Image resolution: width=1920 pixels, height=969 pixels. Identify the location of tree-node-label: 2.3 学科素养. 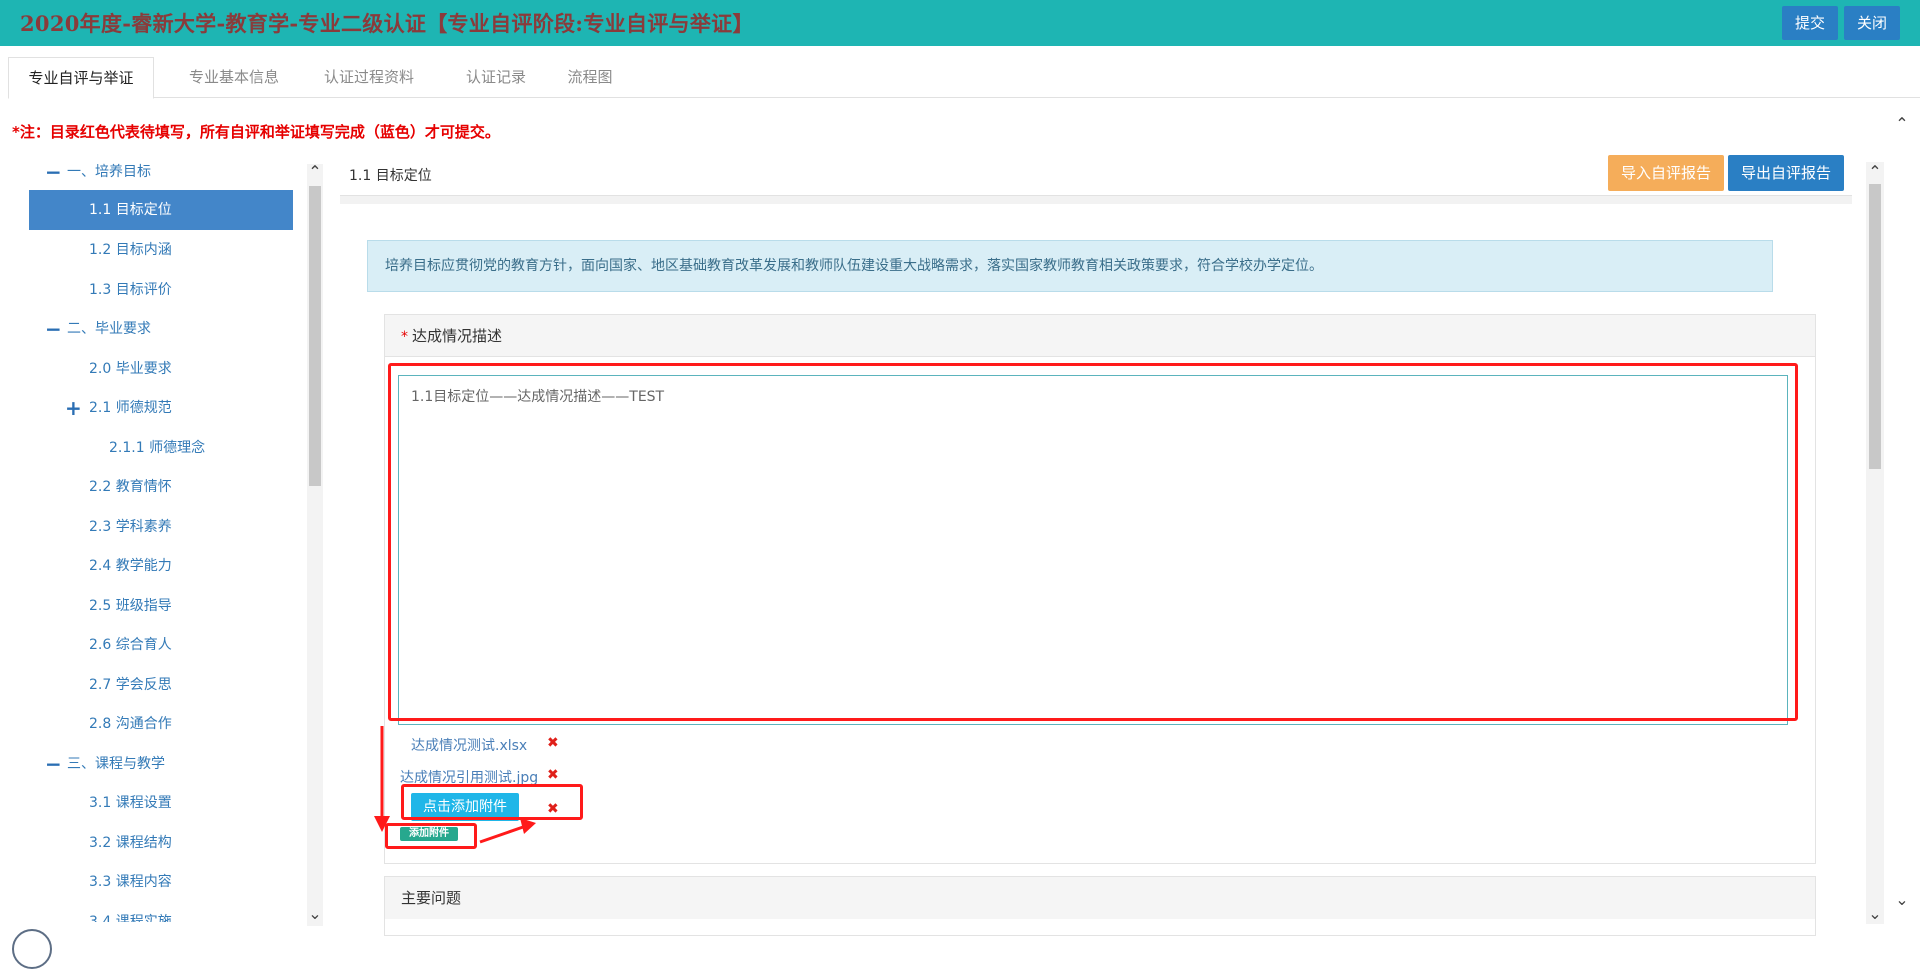
(130, 527).